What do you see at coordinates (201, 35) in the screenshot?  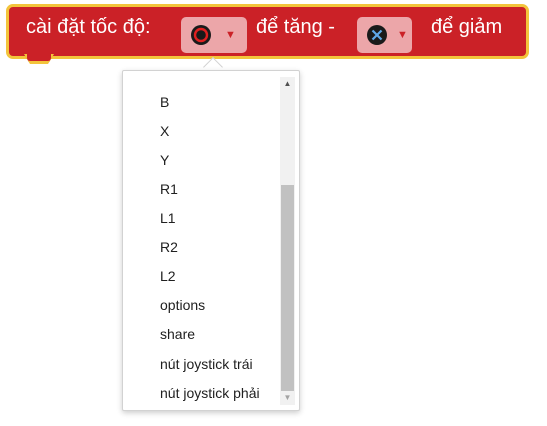 I see `circle-button-icon` at bounding box center [201, 35].